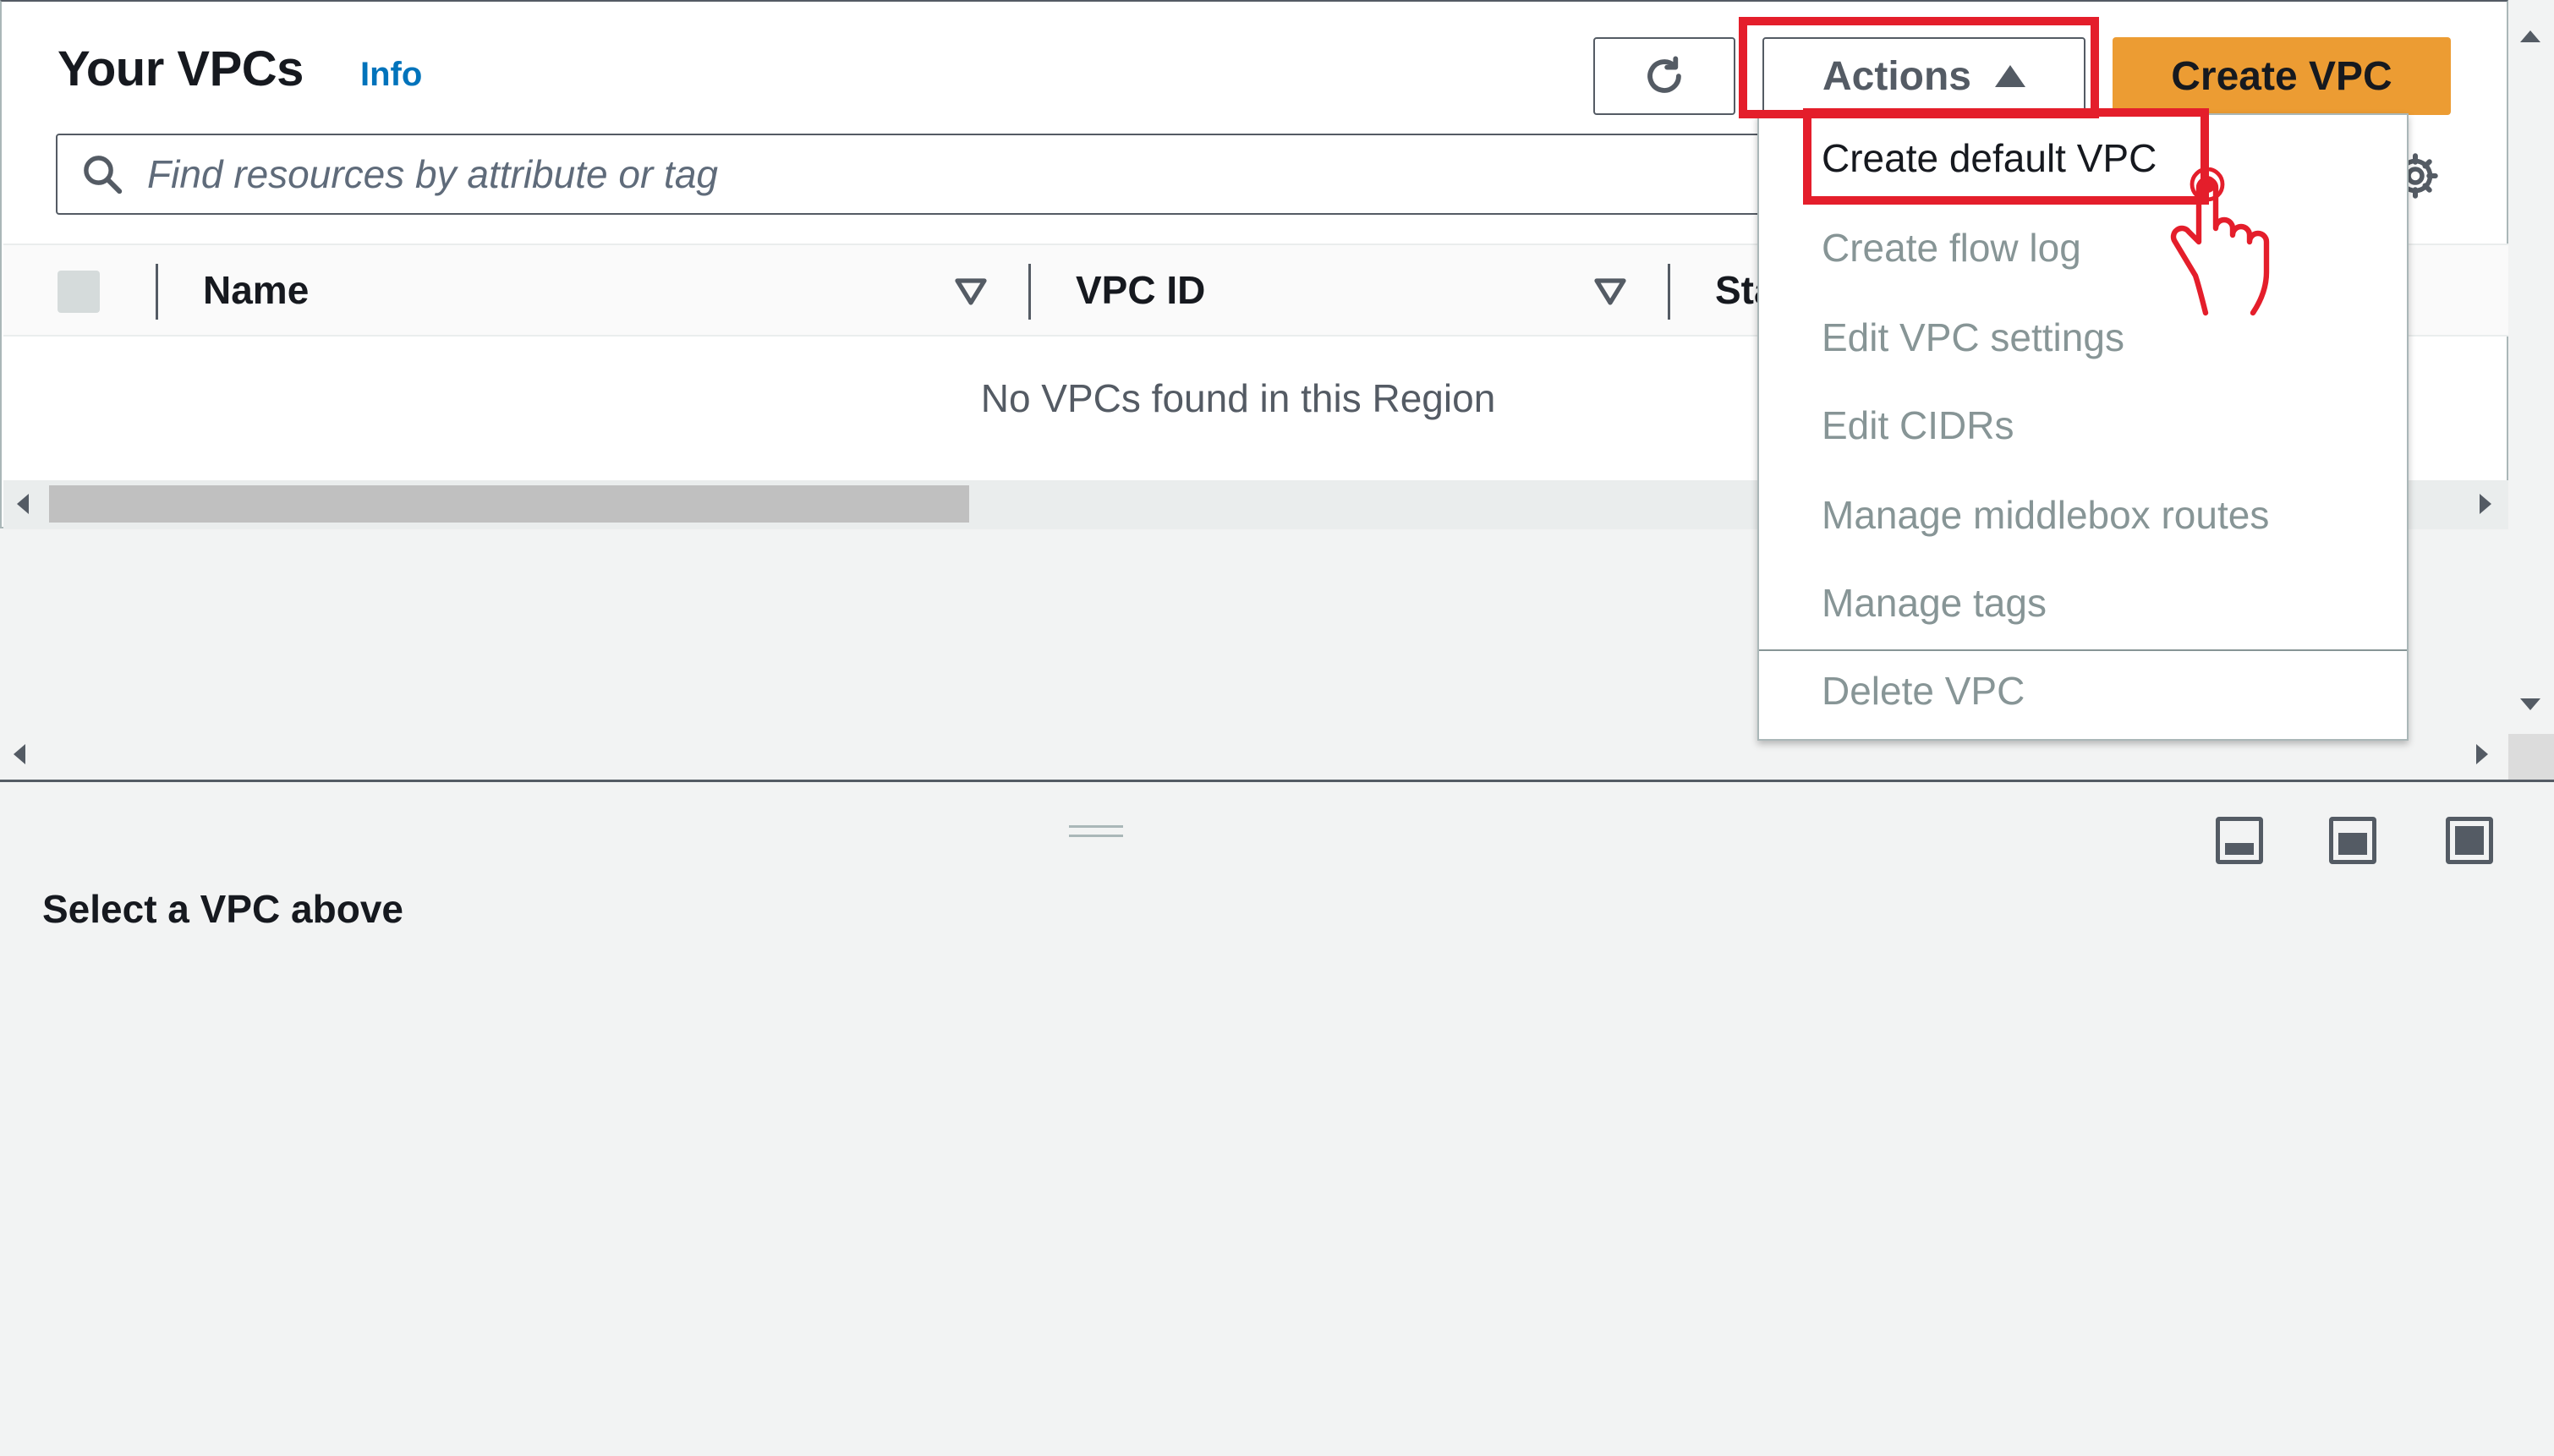  What do you see at coordinates (1238, 398) in the screenshot?
I see `empty-table-text: No VPCs found in this Region` at bounding box center [1238, 398].